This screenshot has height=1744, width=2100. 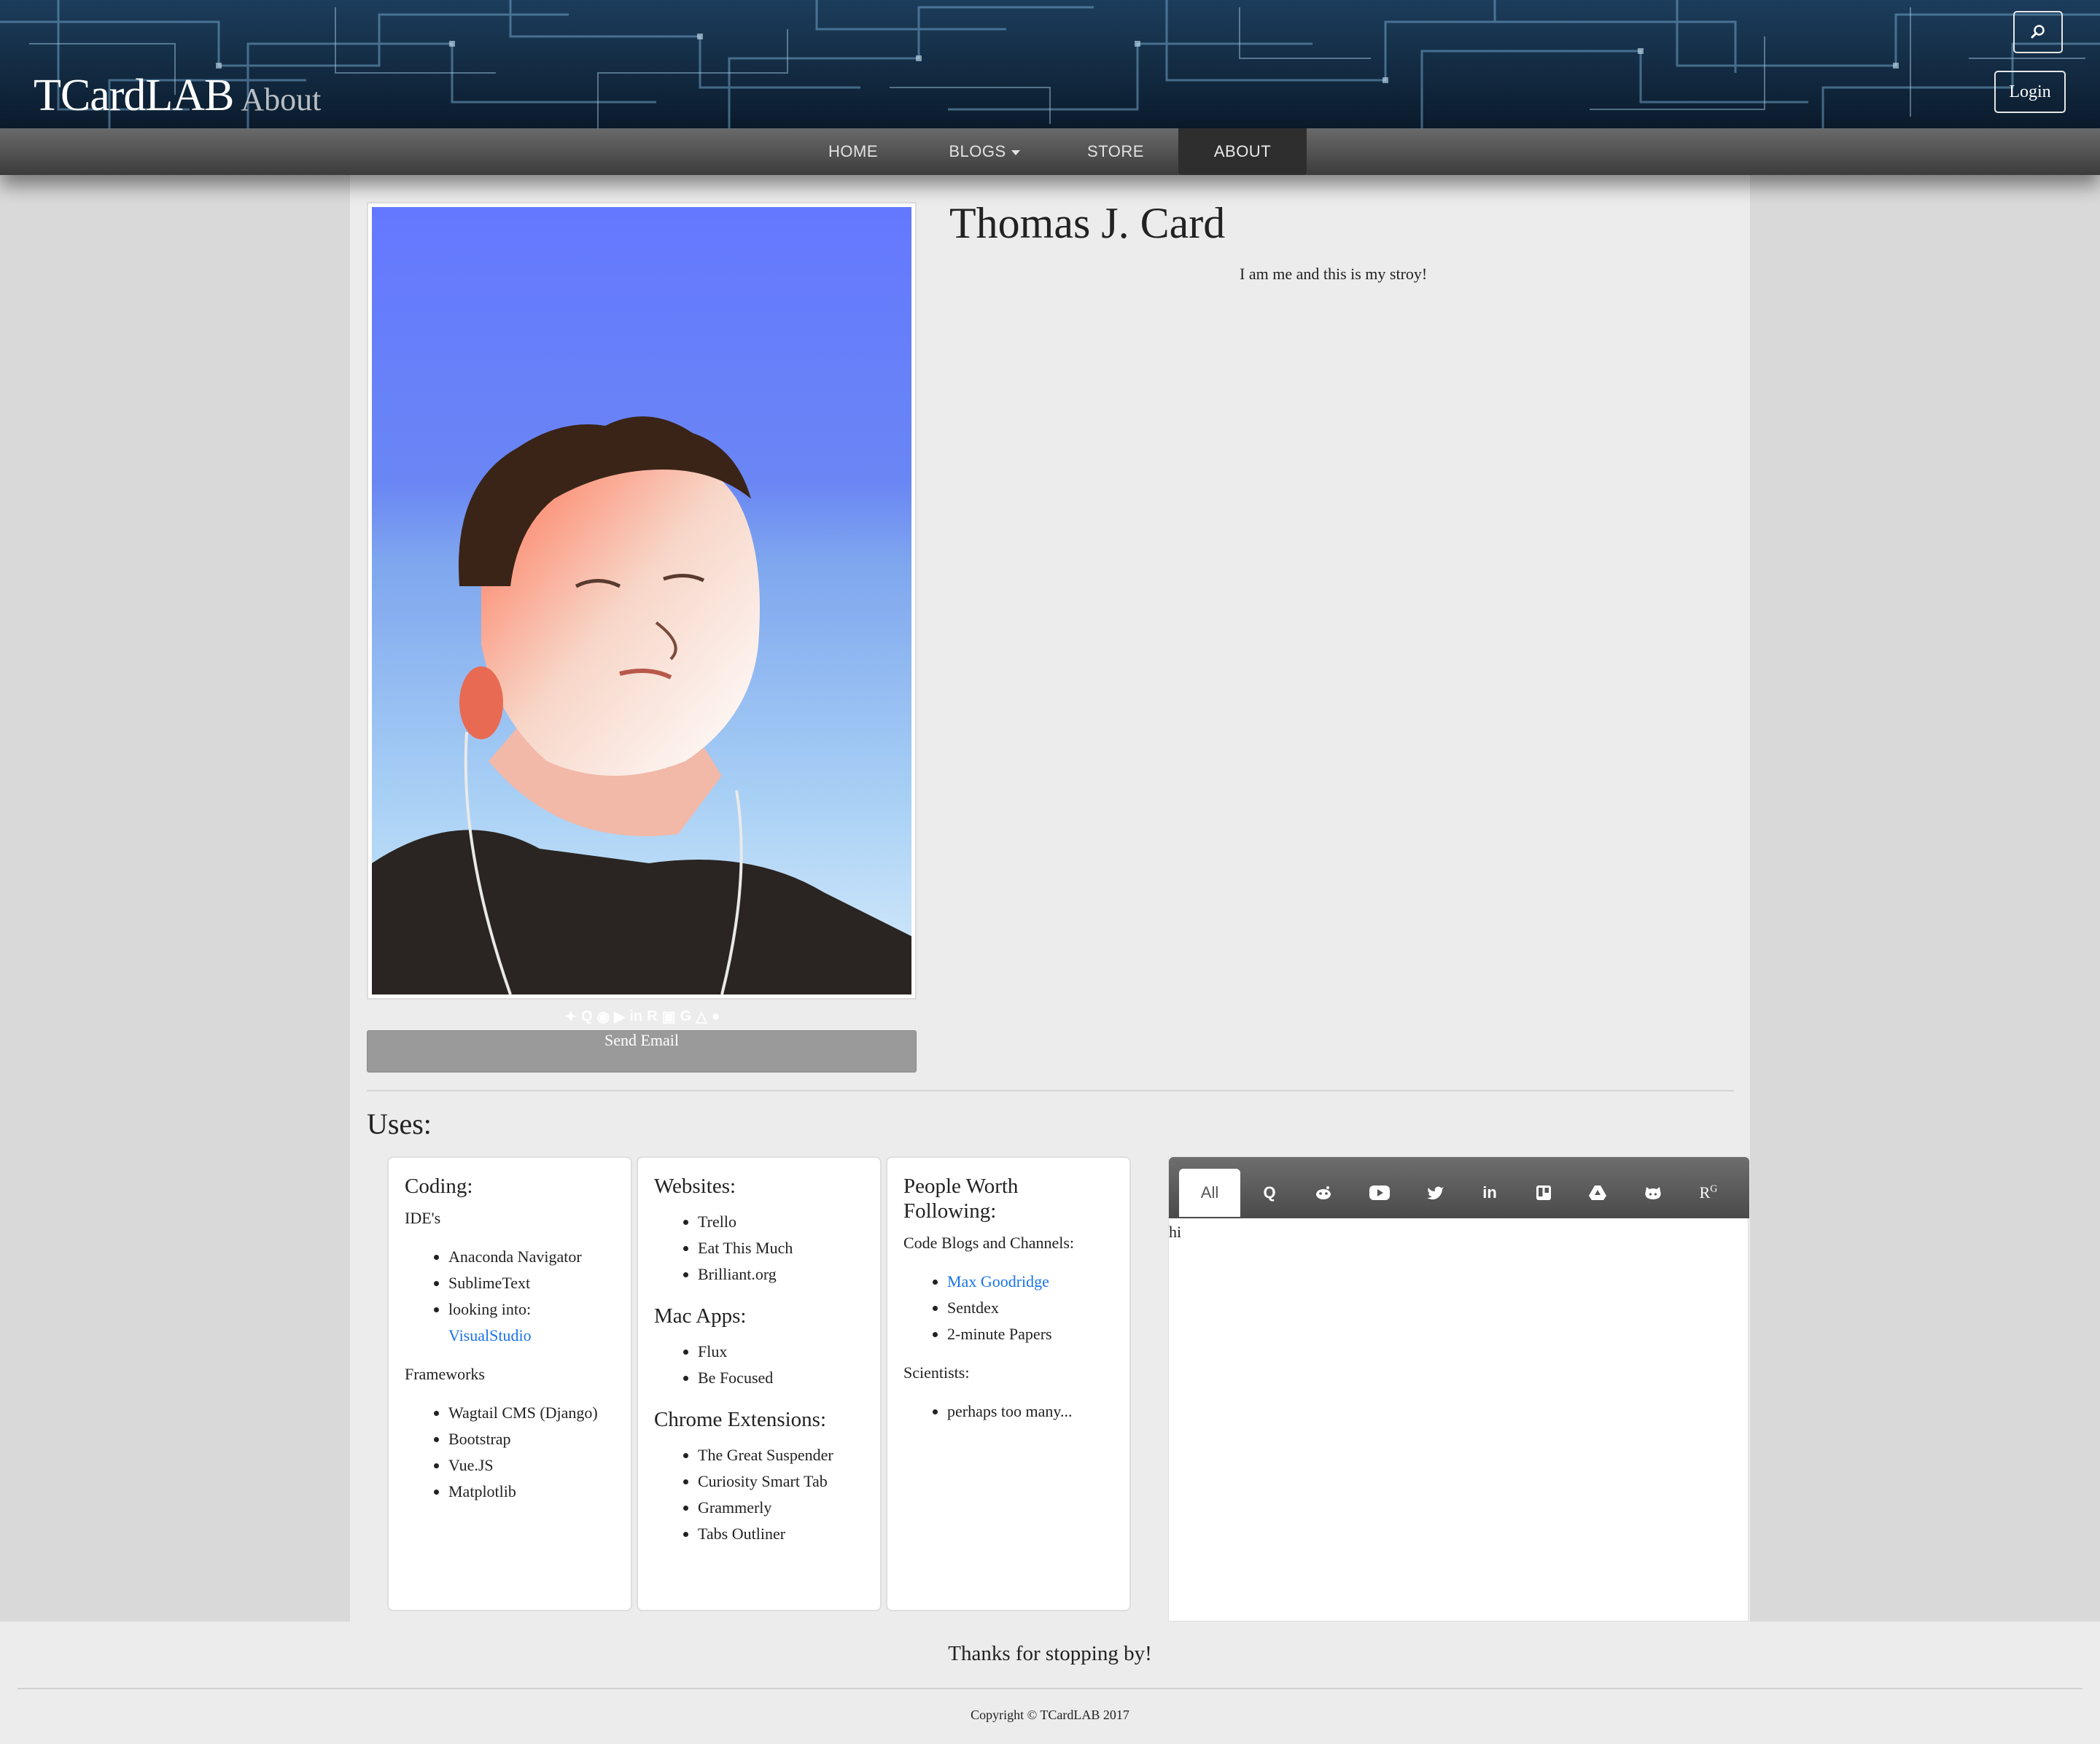 I want to click on list-item: Grammerly, so click(x=781, y=1508).